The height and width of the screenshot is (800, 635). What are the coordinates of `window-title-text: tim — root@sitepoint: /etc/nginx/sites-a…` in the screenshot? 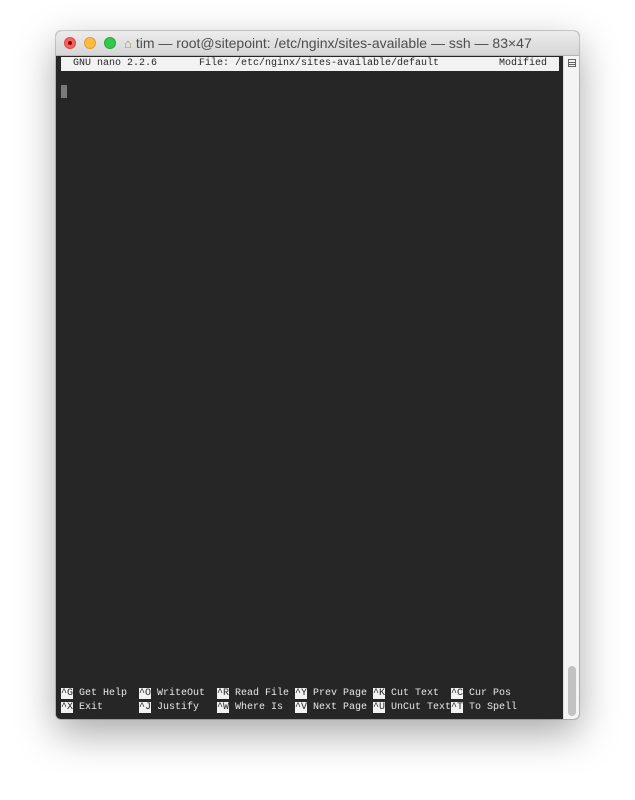 It's located at (333, 43).